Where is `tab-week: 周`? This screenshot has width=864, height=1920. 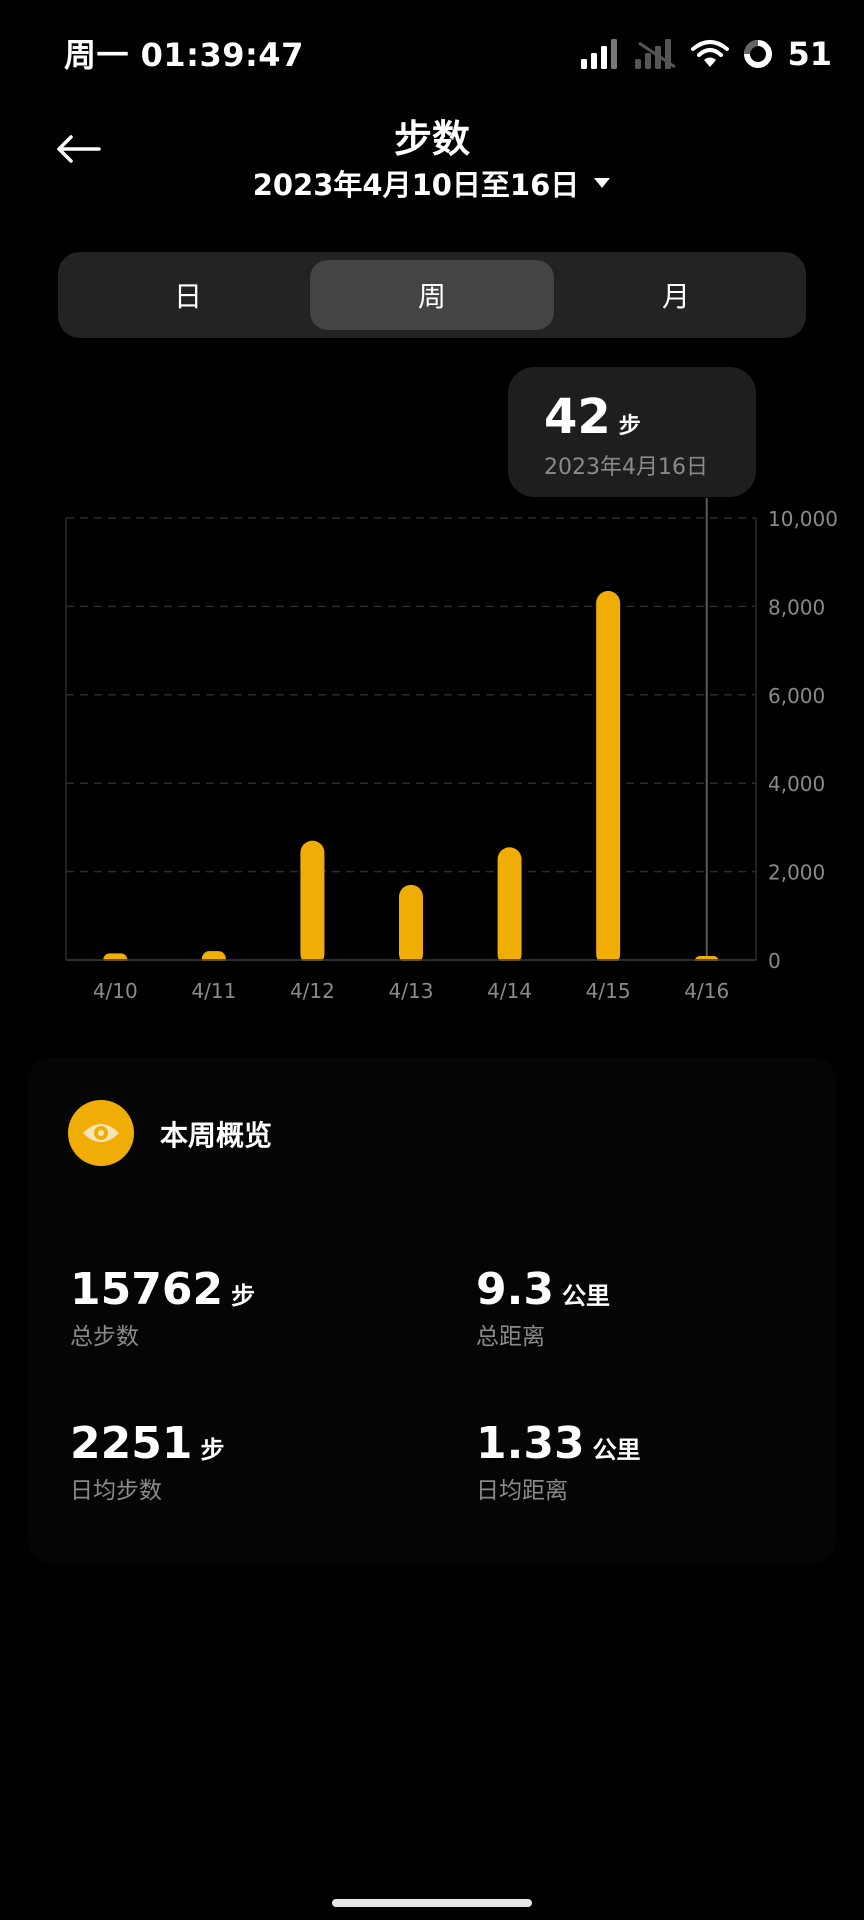
tab-week: 周 is located at coordinates (432, 295).